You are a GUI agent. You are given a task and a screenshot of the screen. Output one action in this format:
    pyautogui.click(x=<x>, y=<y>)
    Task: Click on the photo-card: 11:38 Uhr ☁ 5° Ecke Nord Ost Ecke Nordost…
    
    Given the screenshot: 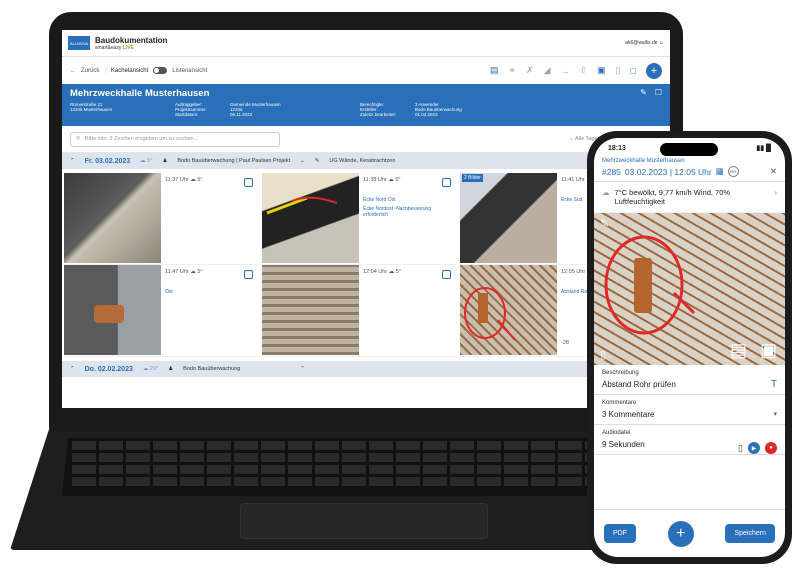 What is the action you would take?
    pyautogui.click(x=359, y=219)
    